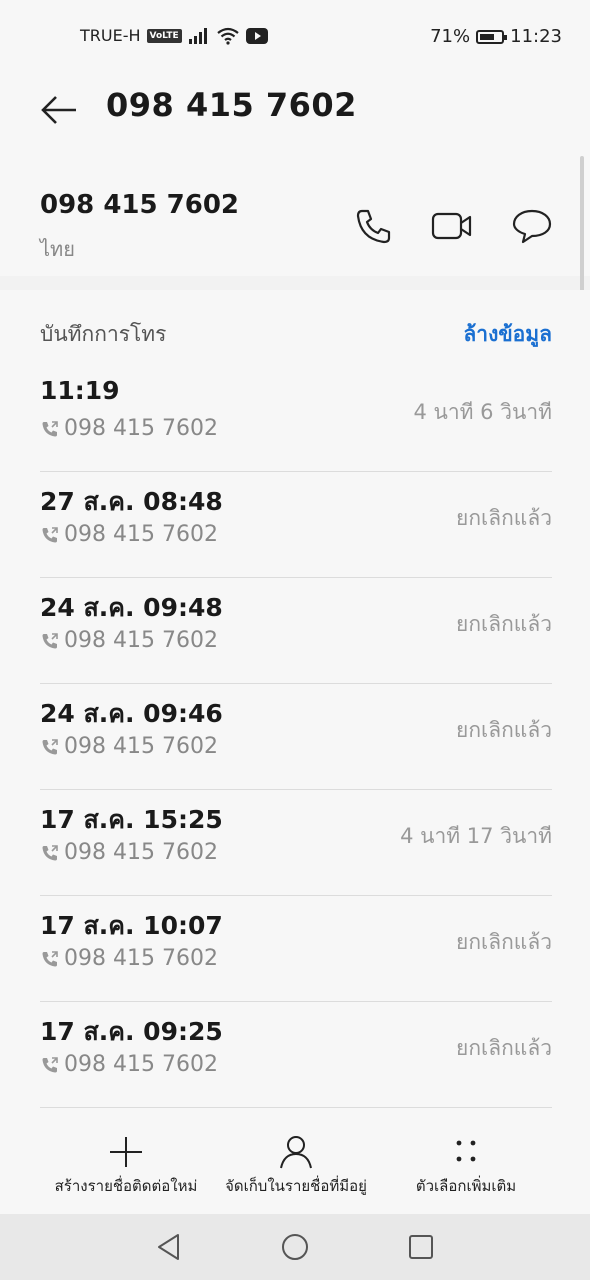  I want to click on square-recents-icon, so click(421, 1247).